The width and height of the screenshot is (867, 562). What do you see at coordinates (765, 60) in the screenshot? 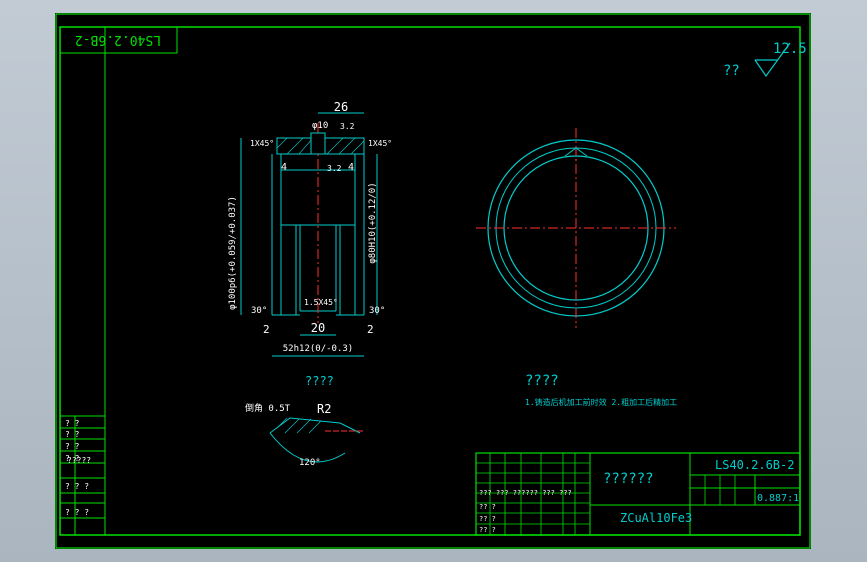
I see `roughness-symbol: 12.5 ??` at bounding box center [765, 60].